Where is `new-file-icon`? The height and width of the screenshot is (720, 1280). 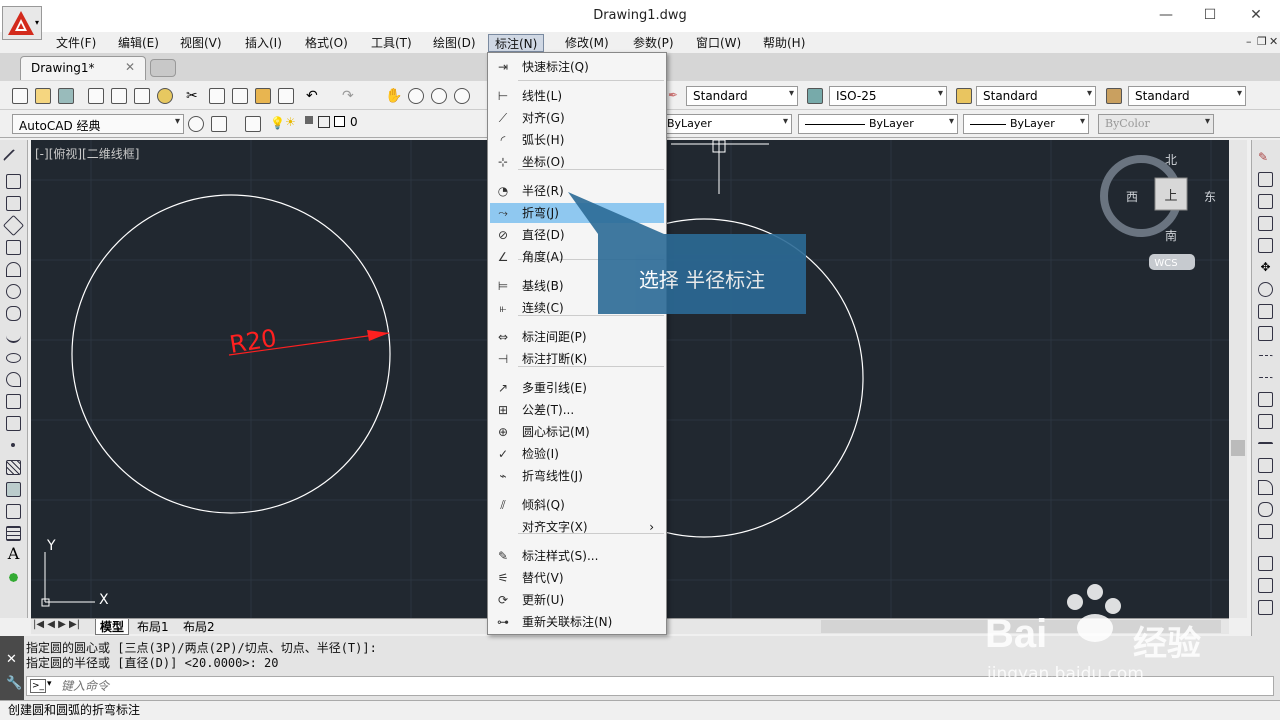 new-file-icon is located at coordinates (20, 96).